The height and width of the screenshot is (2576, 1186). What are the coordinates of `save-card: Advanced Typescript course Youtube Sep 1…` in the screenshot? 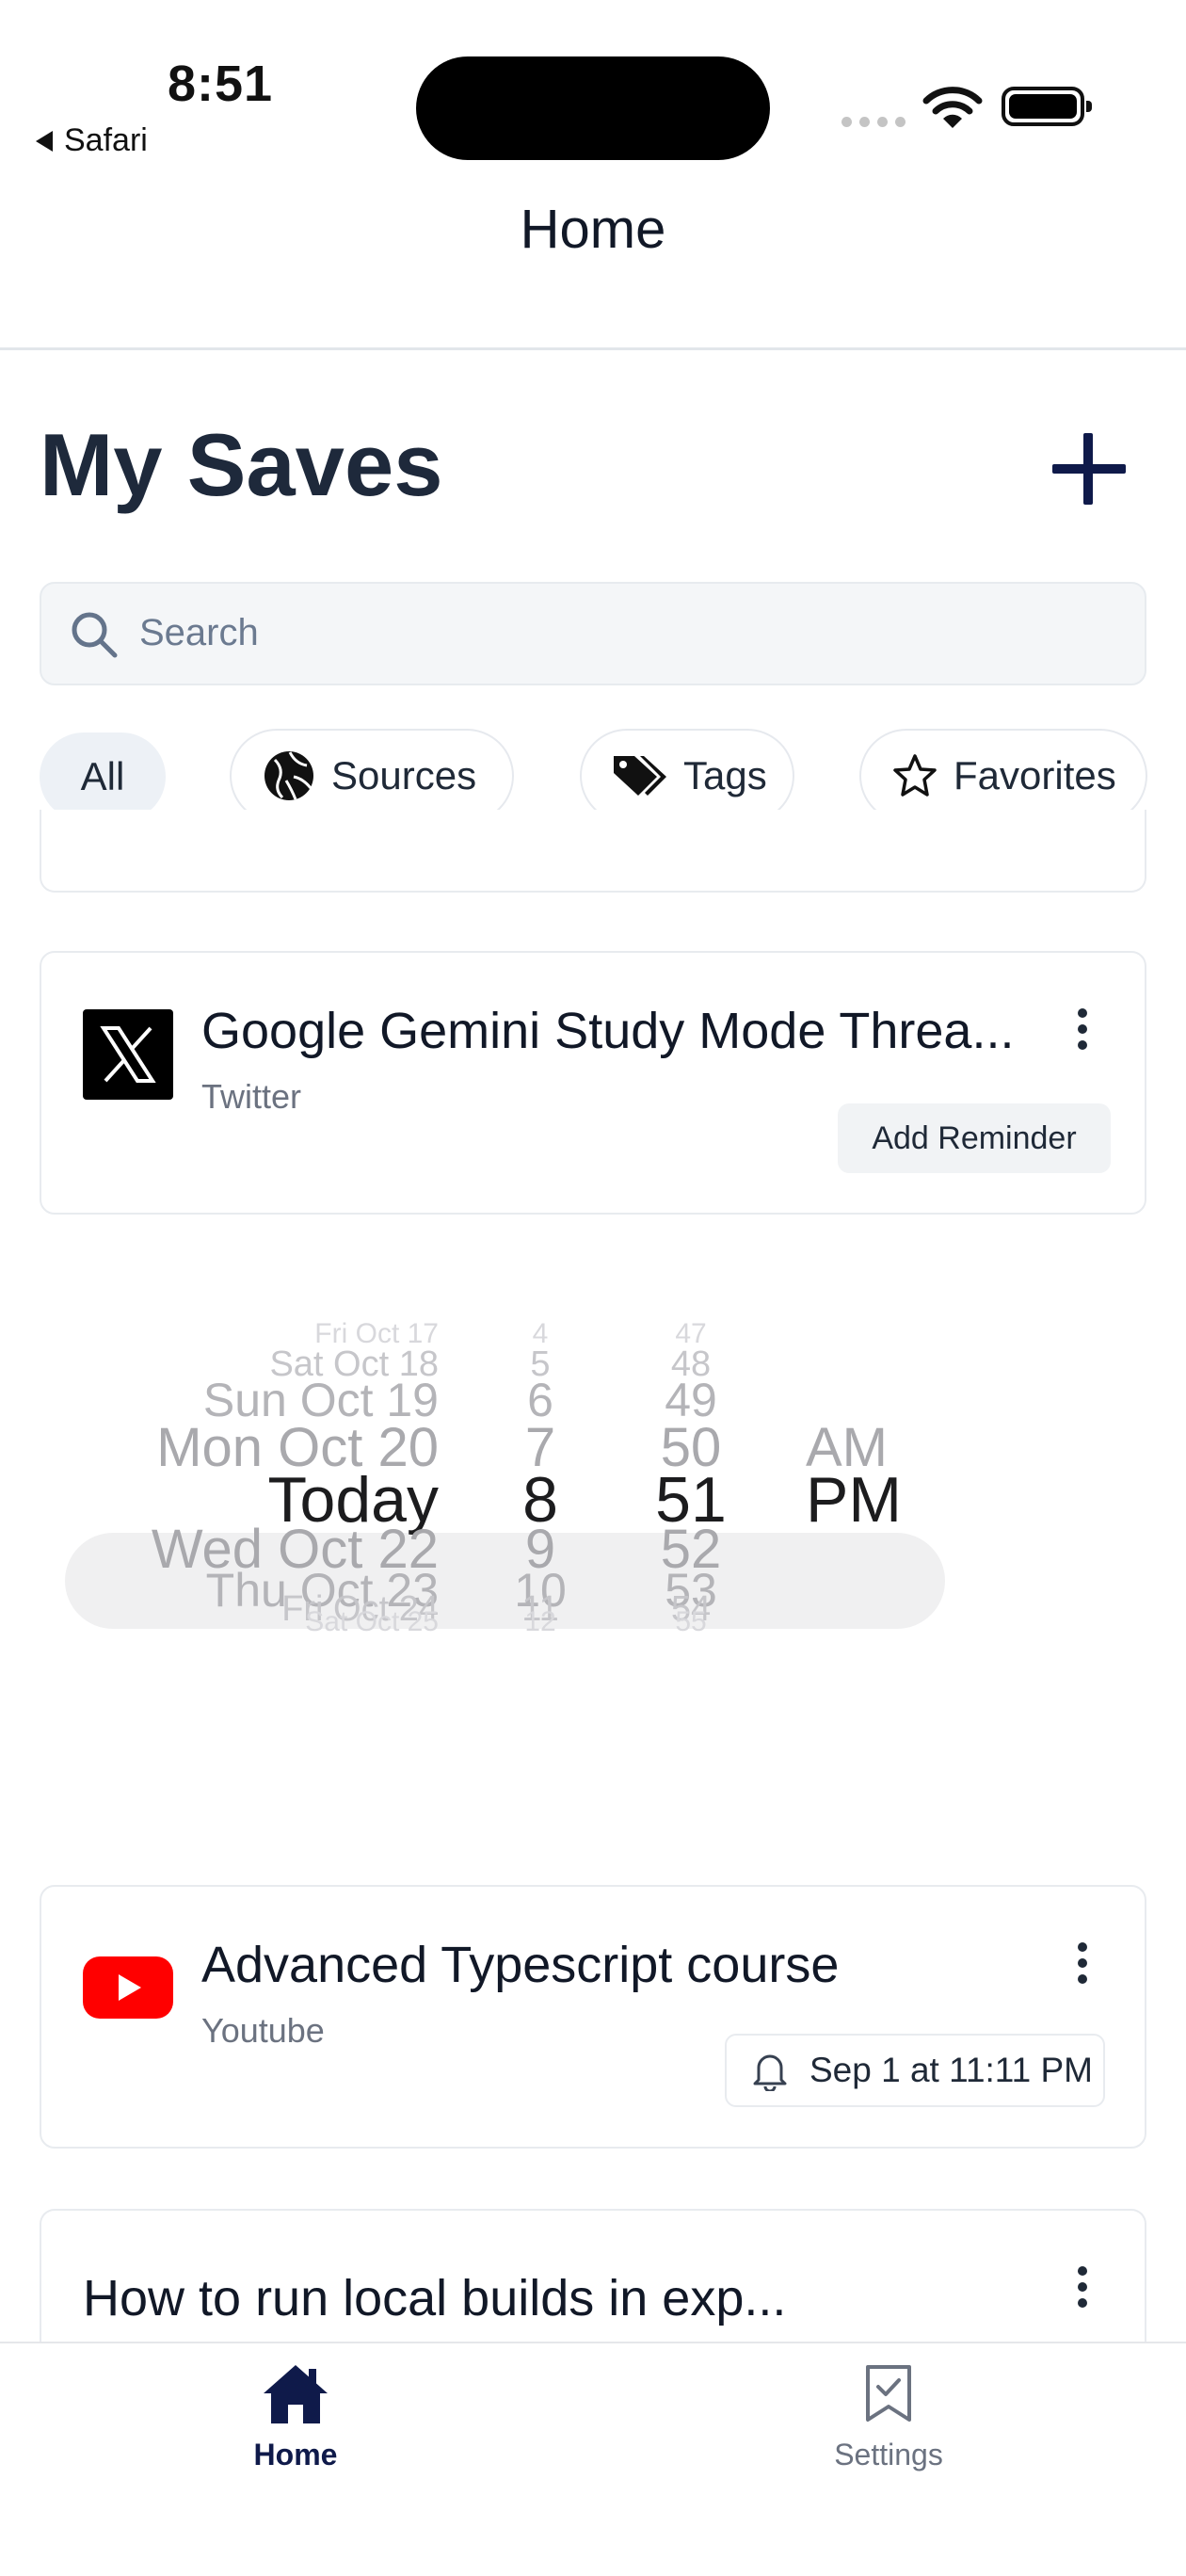 It's located at (593, 2017).